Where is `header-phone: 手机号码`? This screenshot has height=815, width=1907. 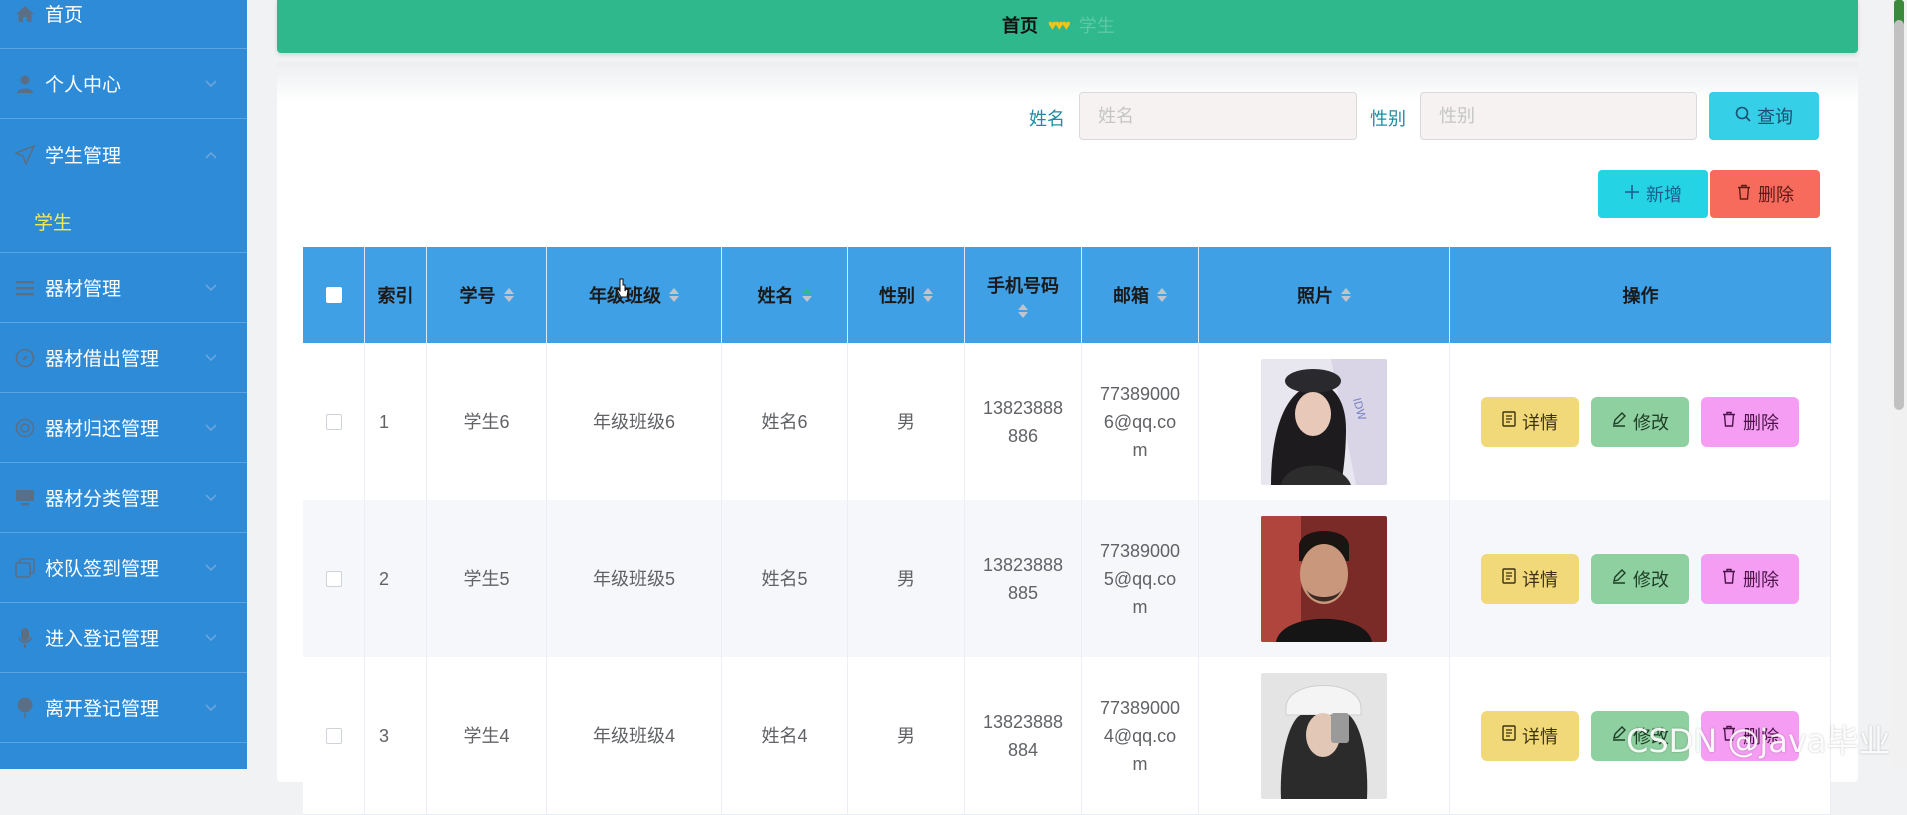 header-phone: 手机号码 is located at coordinates (1023, 295).